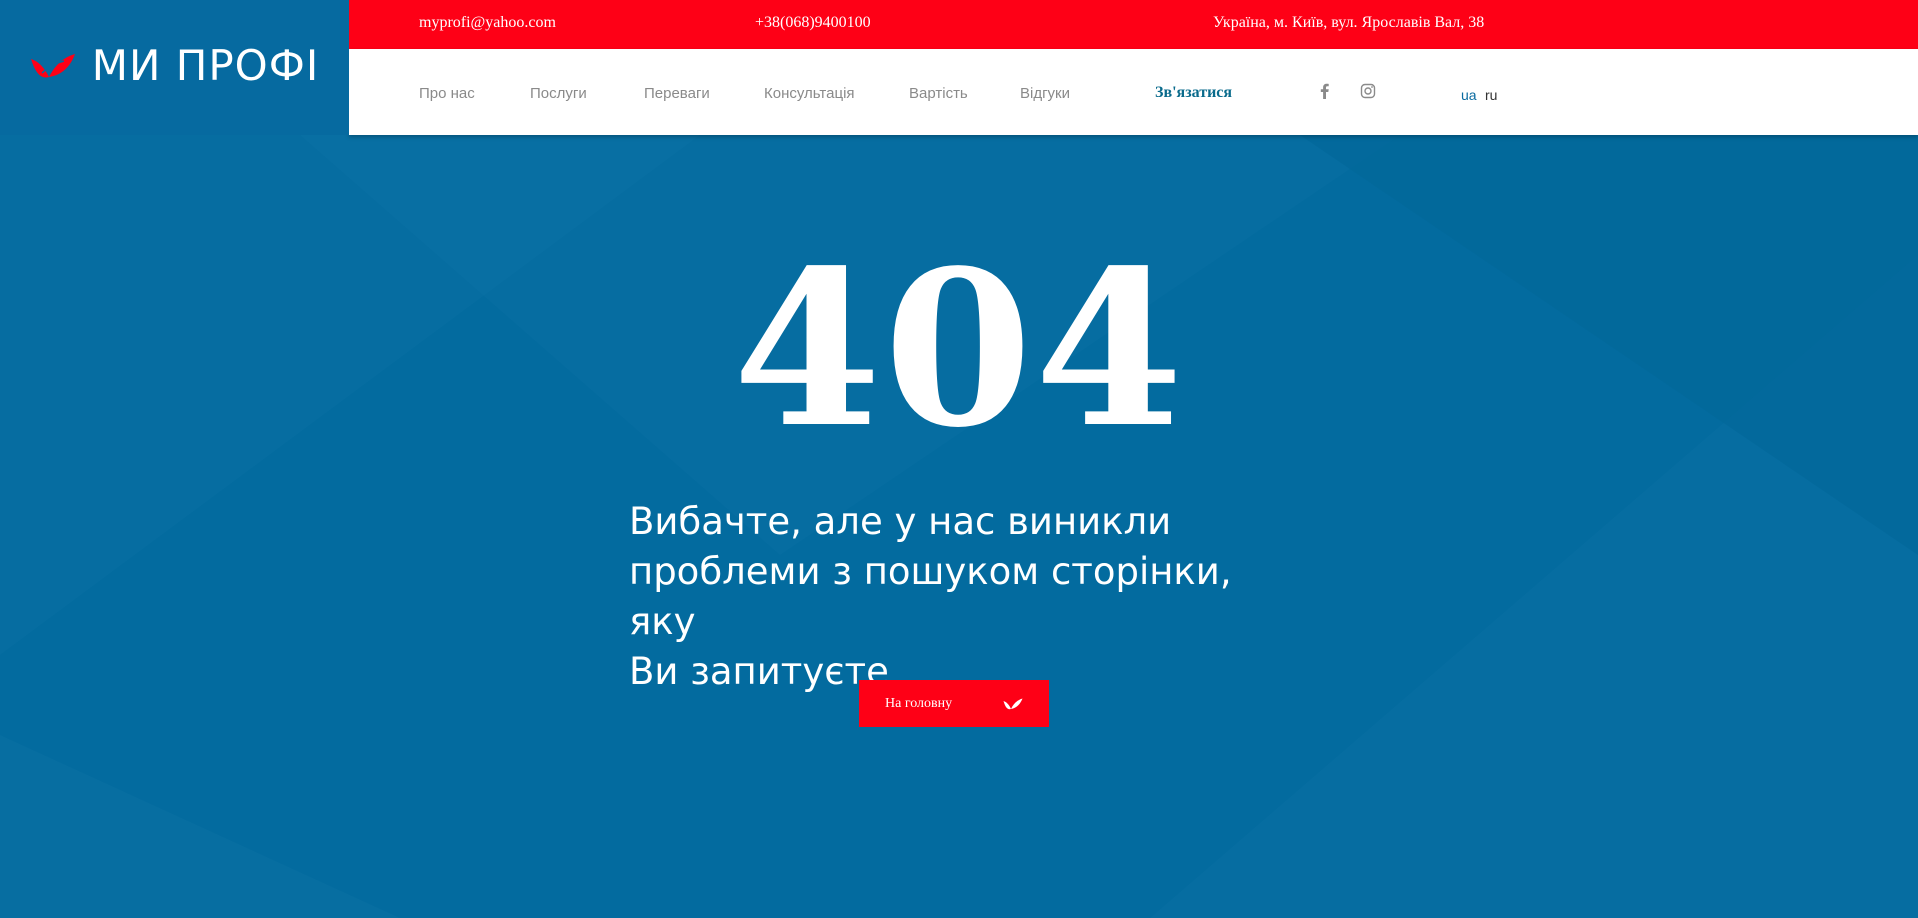  What do you see at coordinates (938, 93) in the screenshot?
I see `nav-item-pricing: Вартість` at bounding box center [938, 93].